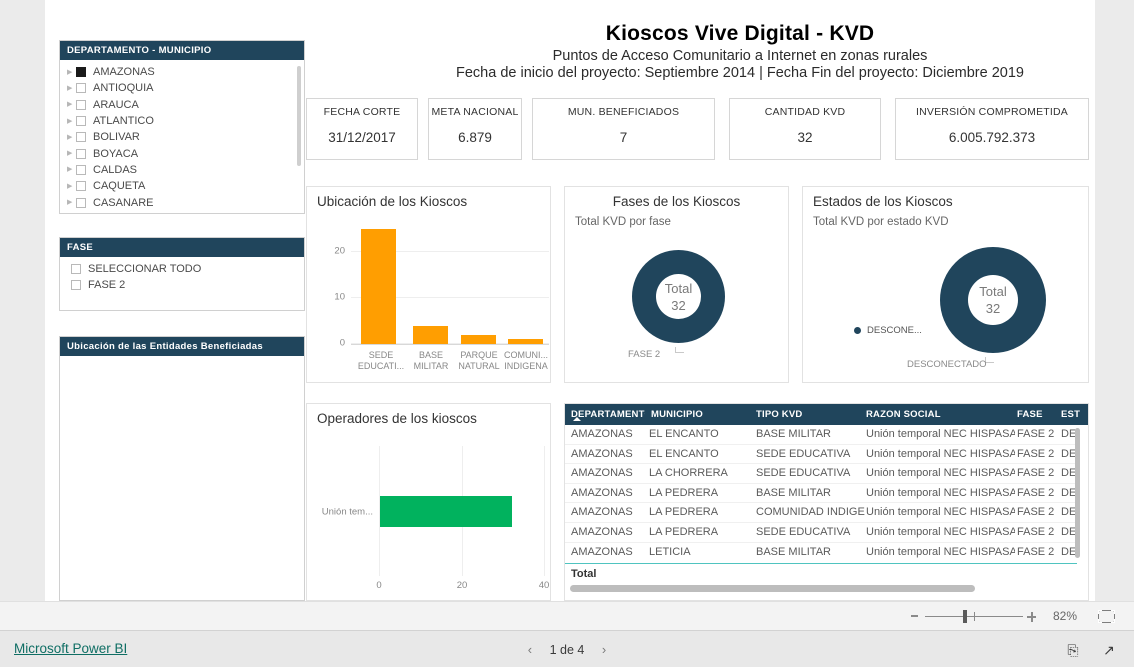  I want to click on next-page-icon: ›, so click(604, 649).